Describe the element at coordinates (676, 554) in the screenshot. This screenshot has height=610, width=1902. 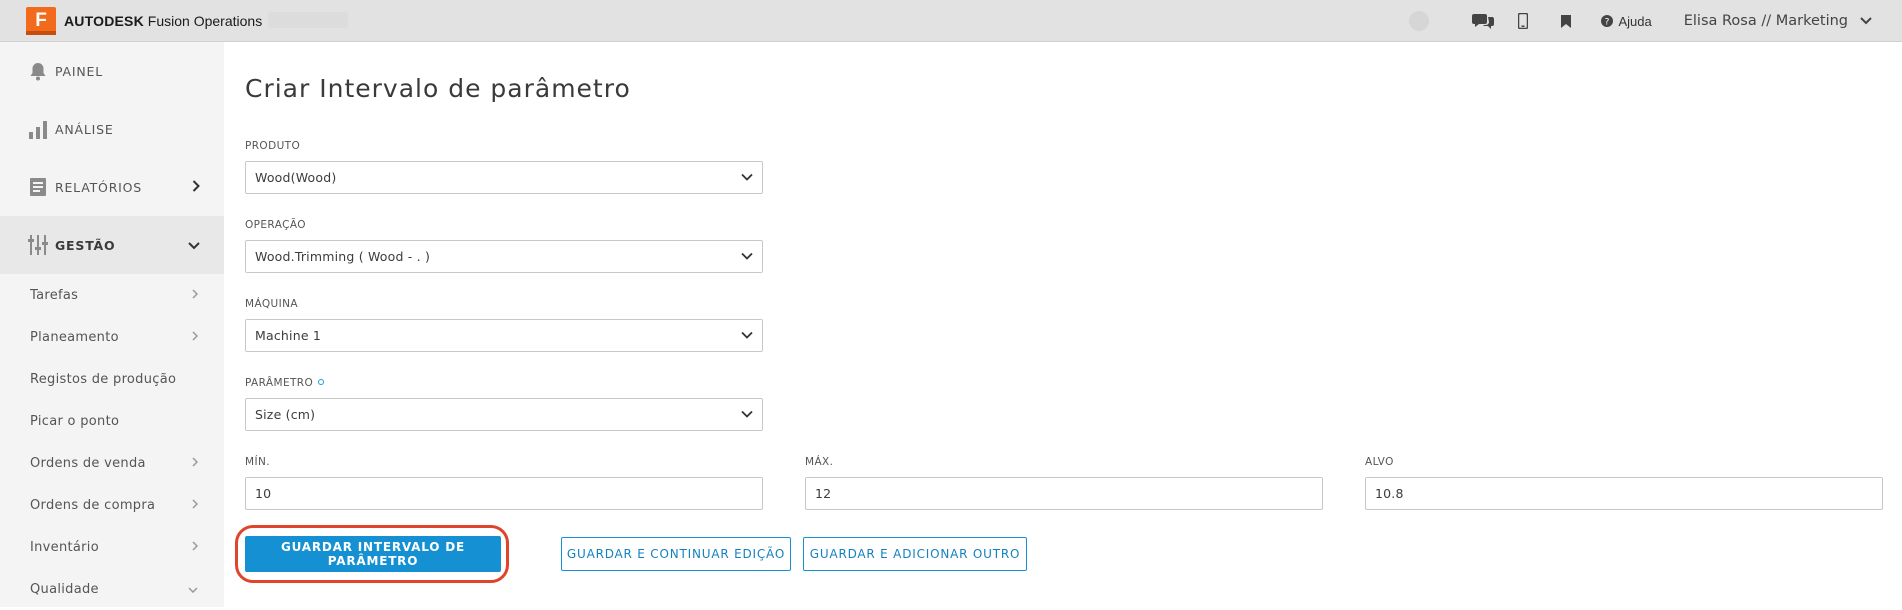
I see `save-continue-editing-button: GUARDAR E CONTINUAR EDIÇÃO` at that location.